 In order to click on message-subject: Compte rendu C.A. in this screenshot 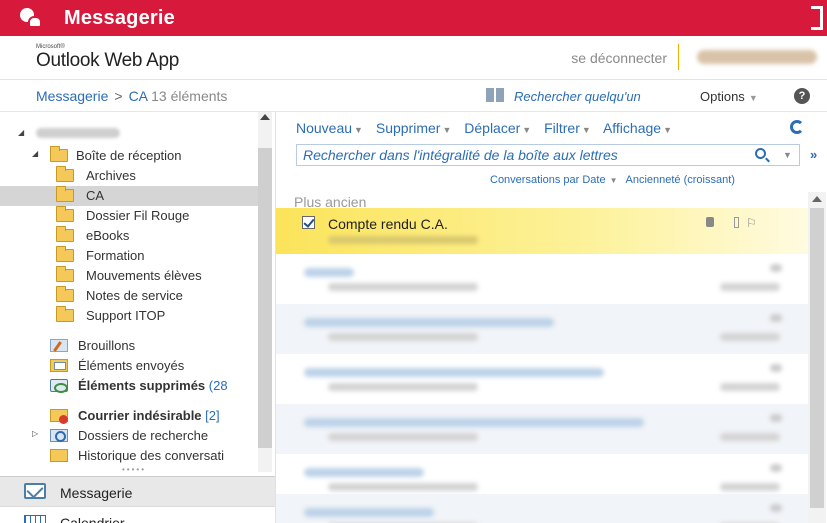, I will do `click(388, 224)`.